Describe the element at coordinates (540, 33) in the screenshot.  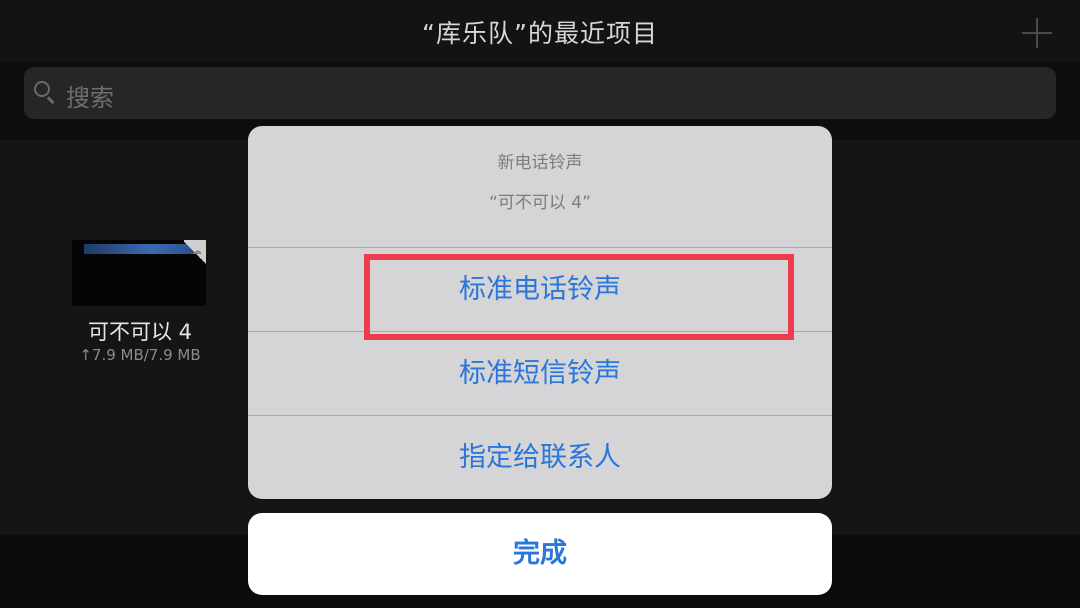
I see `page-title: “库乐队”的最近项目` at that location.